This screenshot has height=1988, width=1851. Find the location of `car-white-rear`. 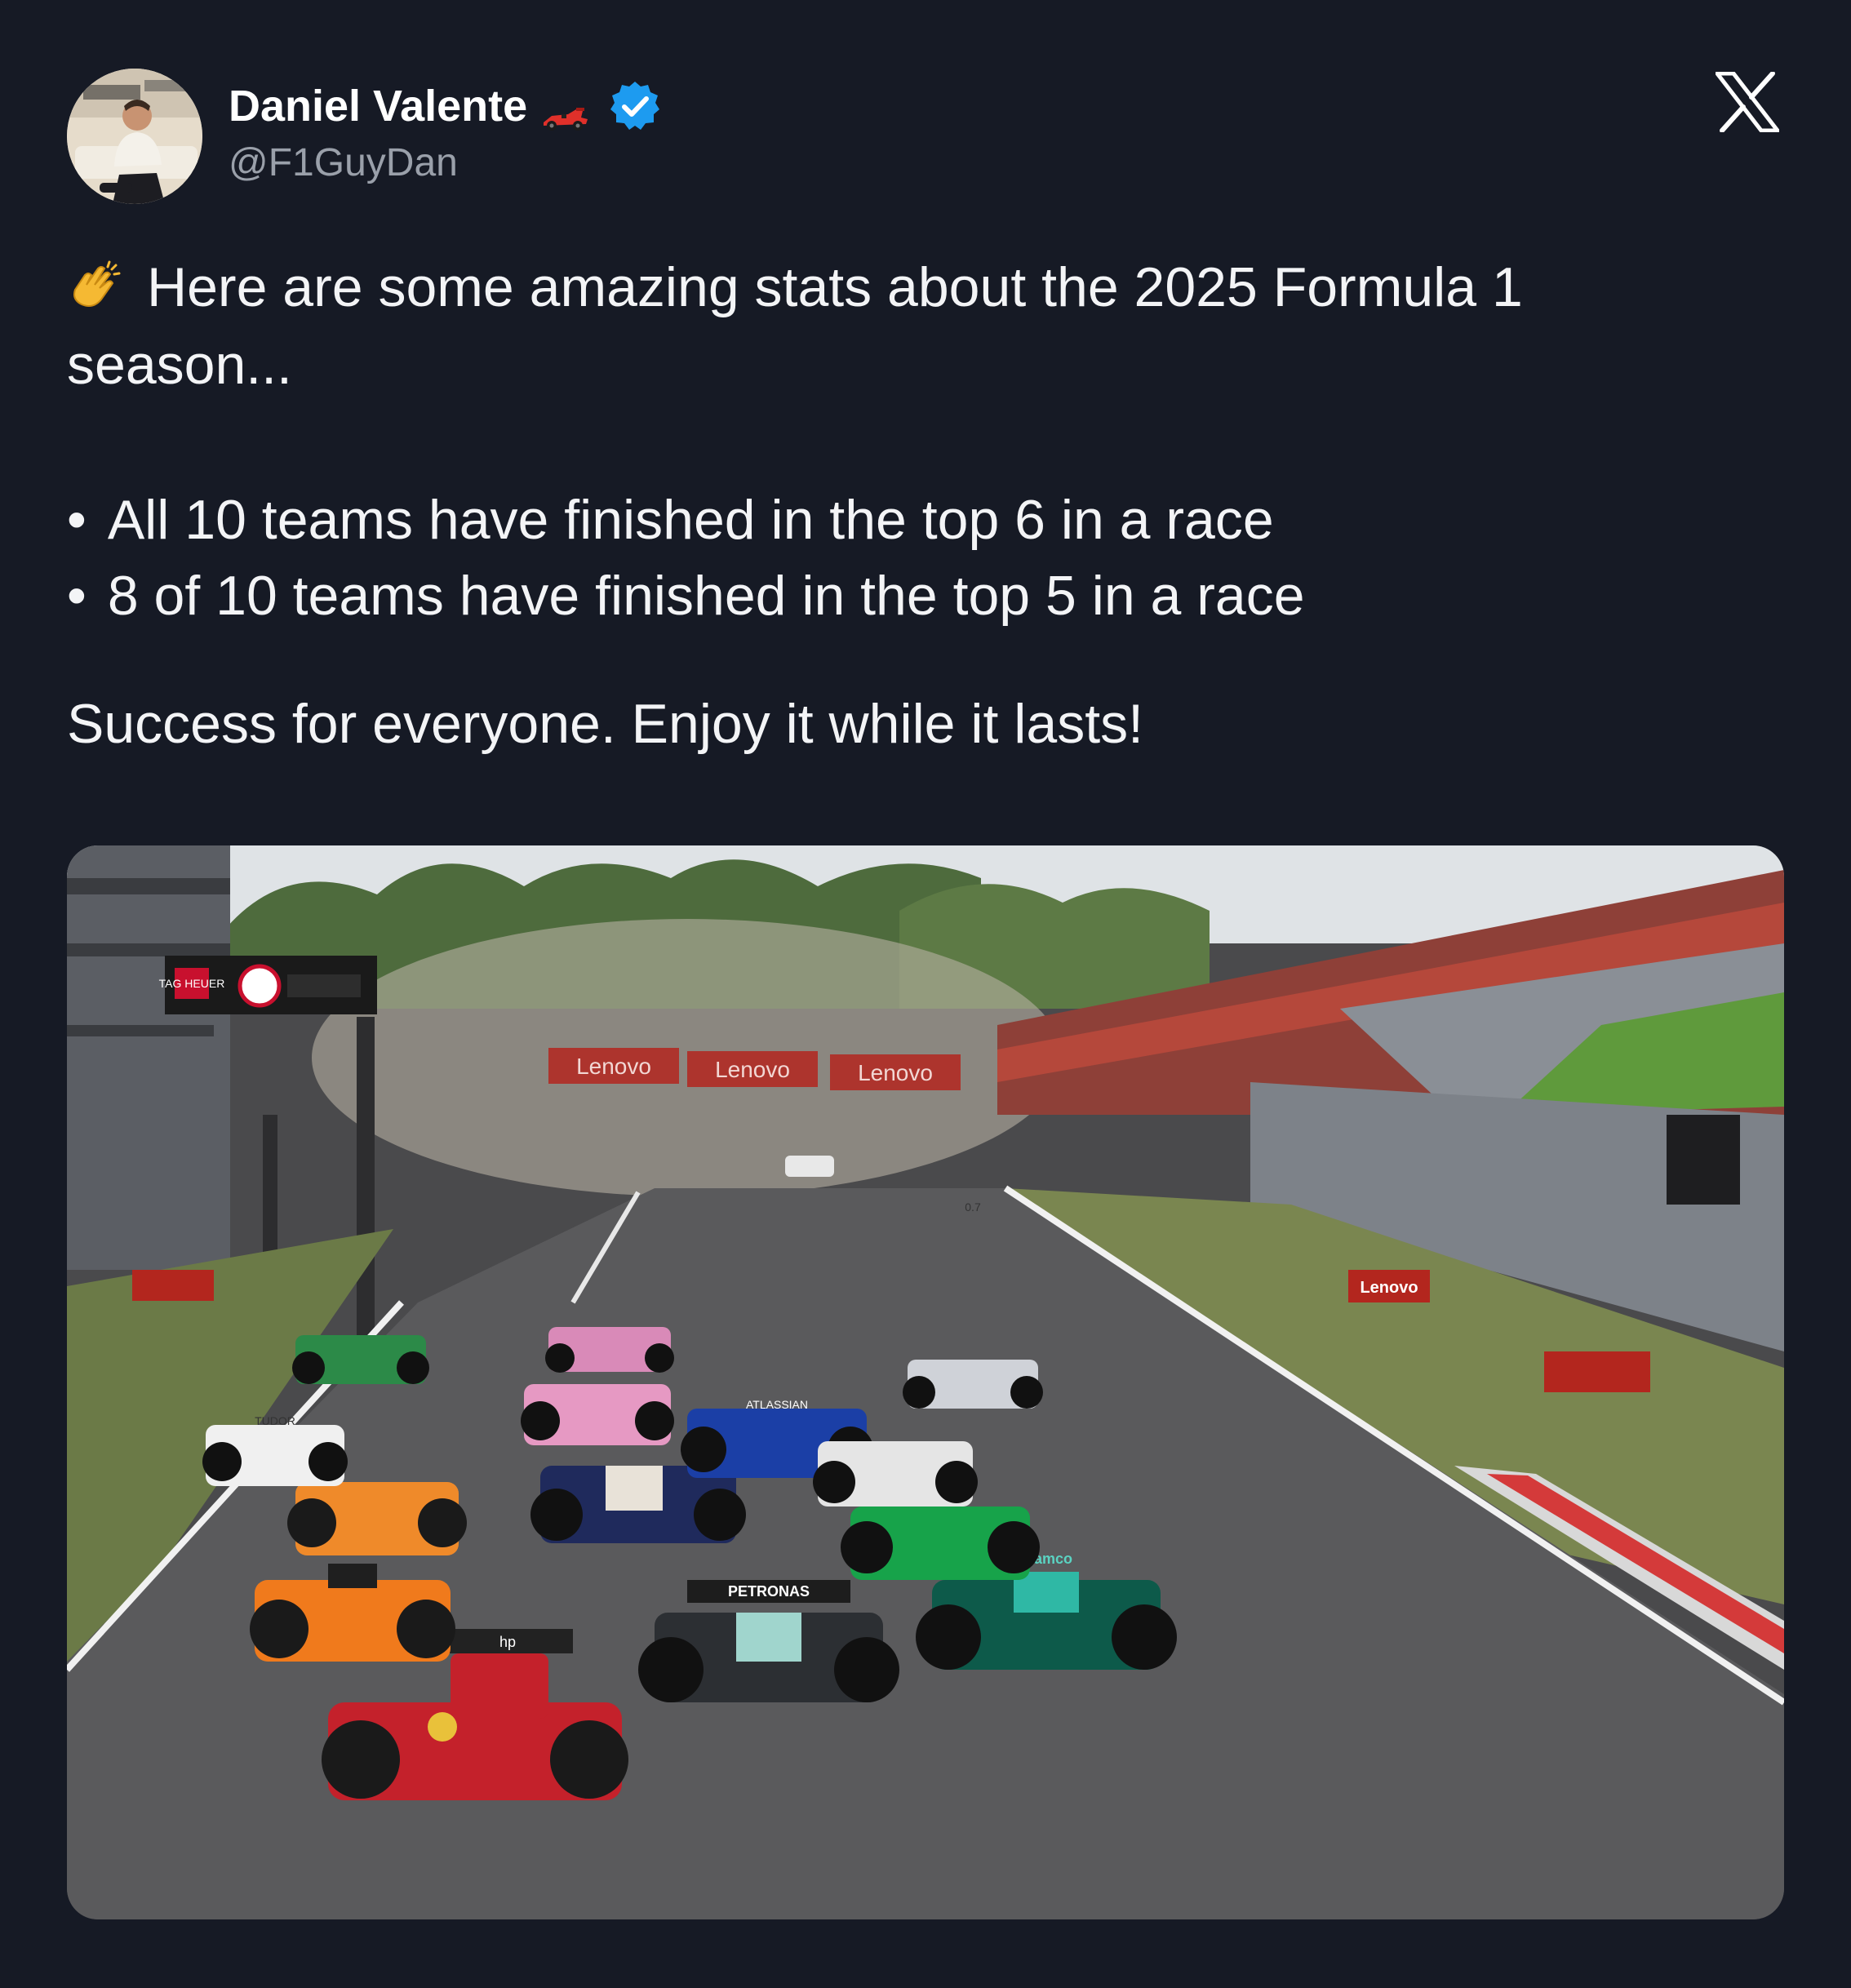

car-white-rear is located at coordinates (973, 1384).